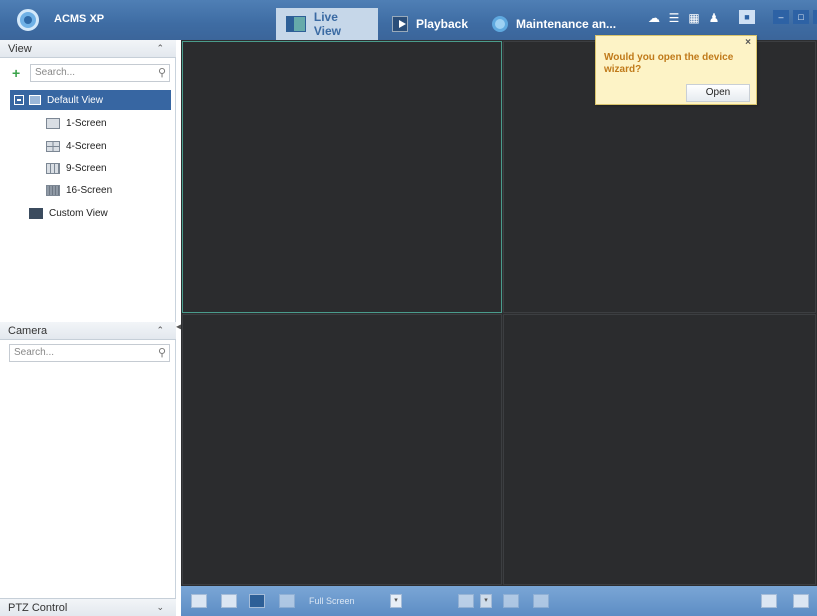  I want to click on audio-icon, so click(287, 601).